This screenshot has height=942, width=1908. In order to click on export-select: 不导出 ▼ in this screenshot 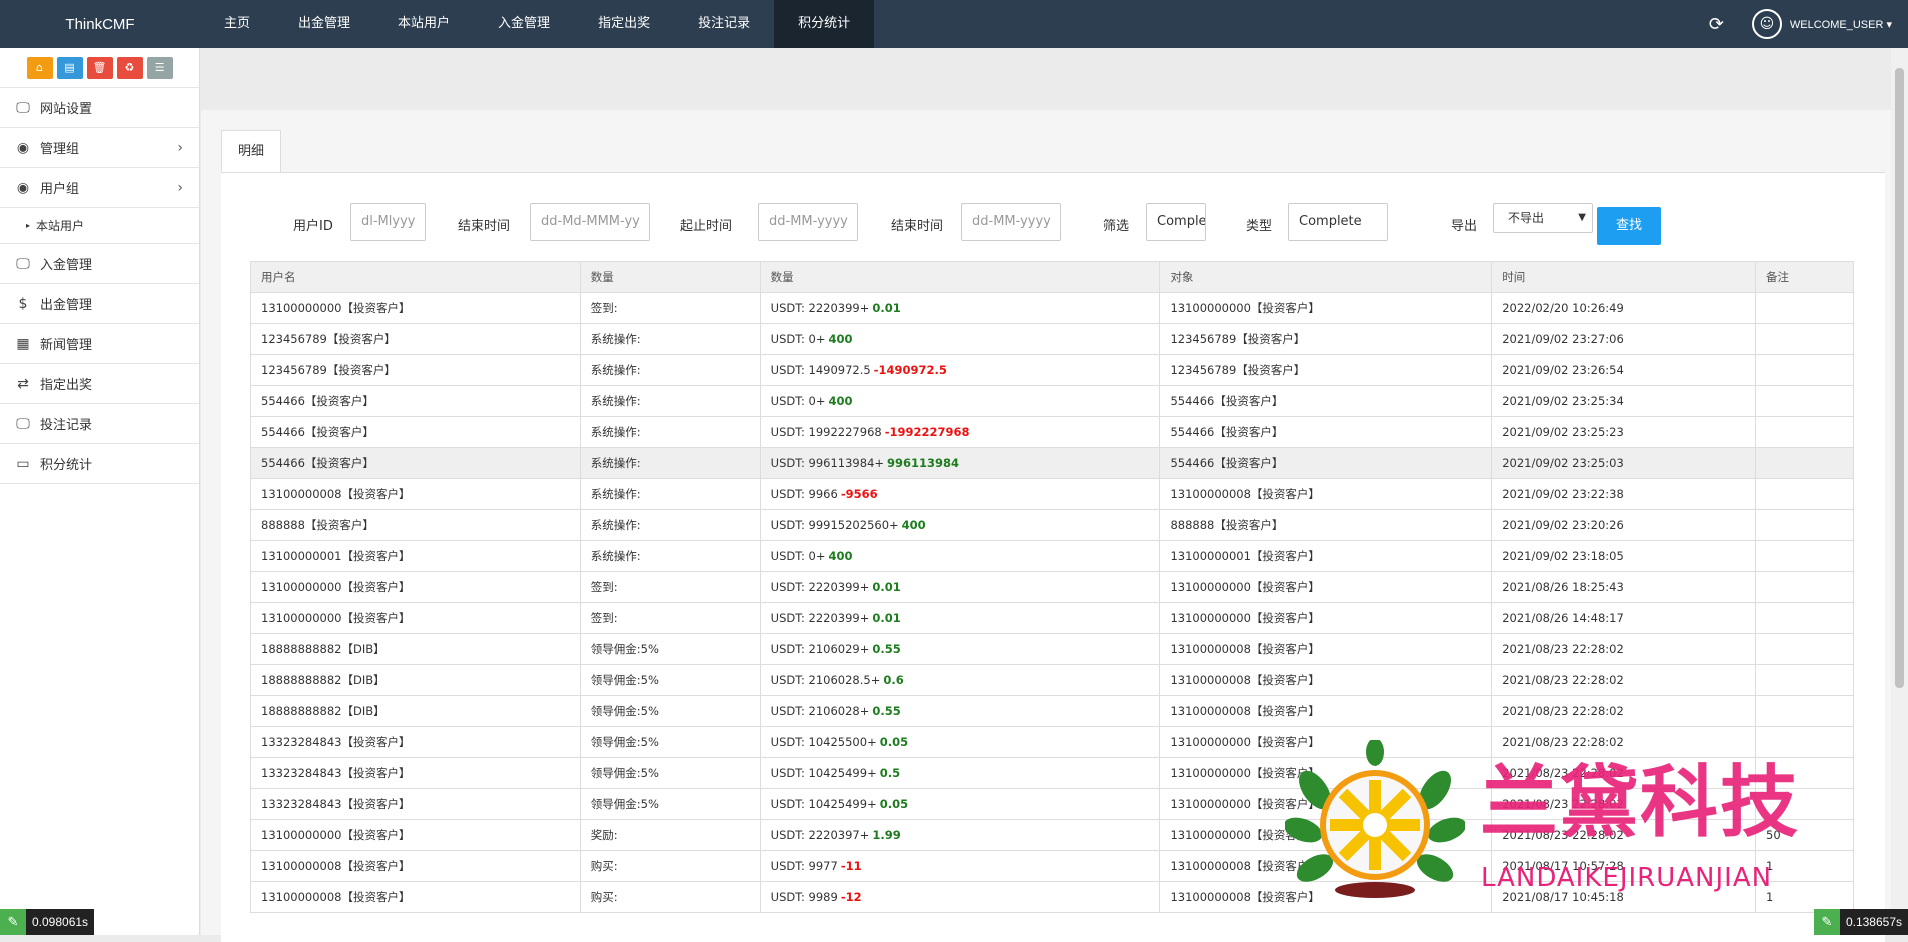, I will do `click(1543, 218)`.